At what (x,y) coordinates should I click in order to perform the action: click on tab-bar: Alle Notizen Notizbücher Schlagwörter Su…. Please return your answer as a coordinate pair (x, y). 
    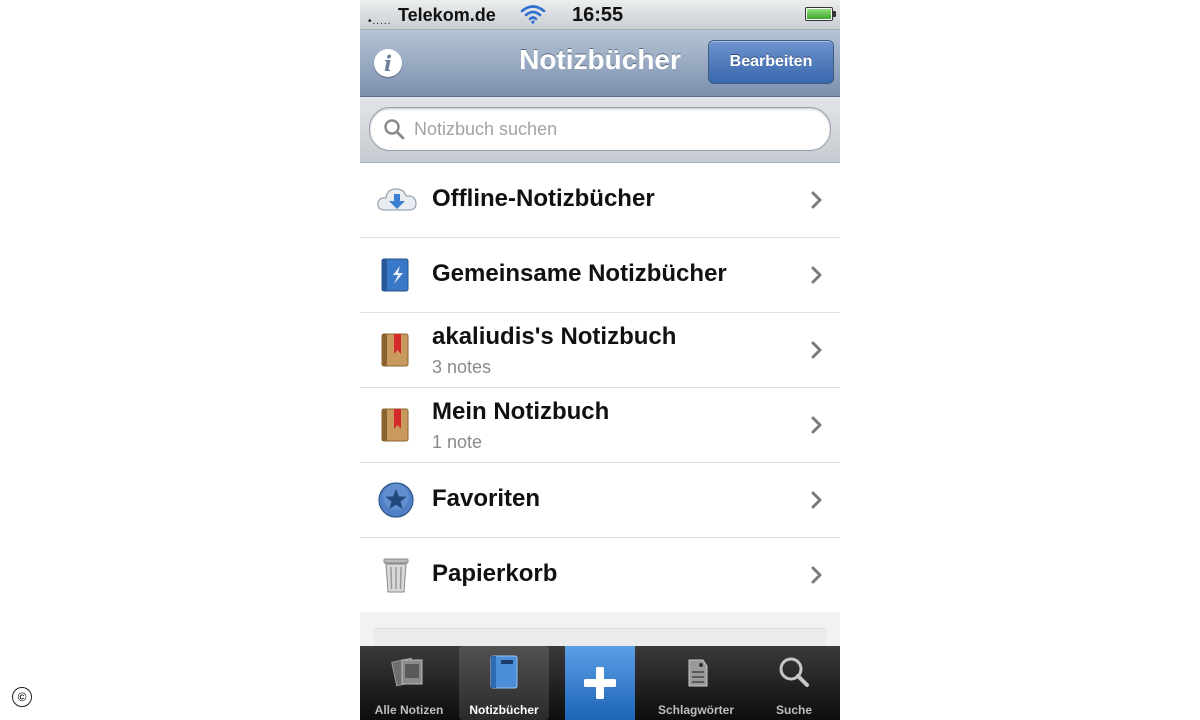
    Looking at the image, I should click on (600, 683).